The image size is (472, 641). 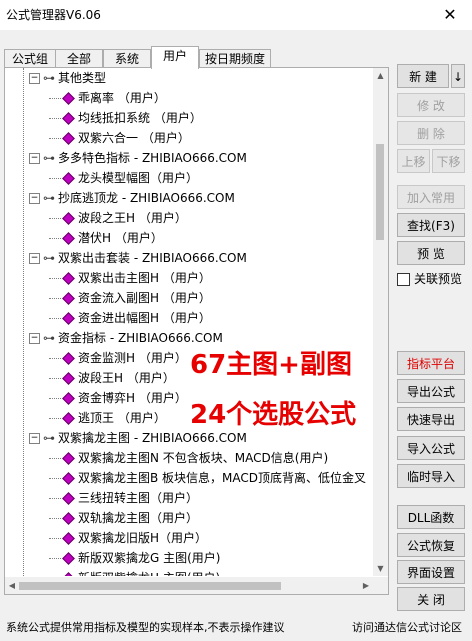 What do you see at coordinates (448, 161) in the screenshot?
I see `move-down-button: 下移` at bounding box center [448, 161].